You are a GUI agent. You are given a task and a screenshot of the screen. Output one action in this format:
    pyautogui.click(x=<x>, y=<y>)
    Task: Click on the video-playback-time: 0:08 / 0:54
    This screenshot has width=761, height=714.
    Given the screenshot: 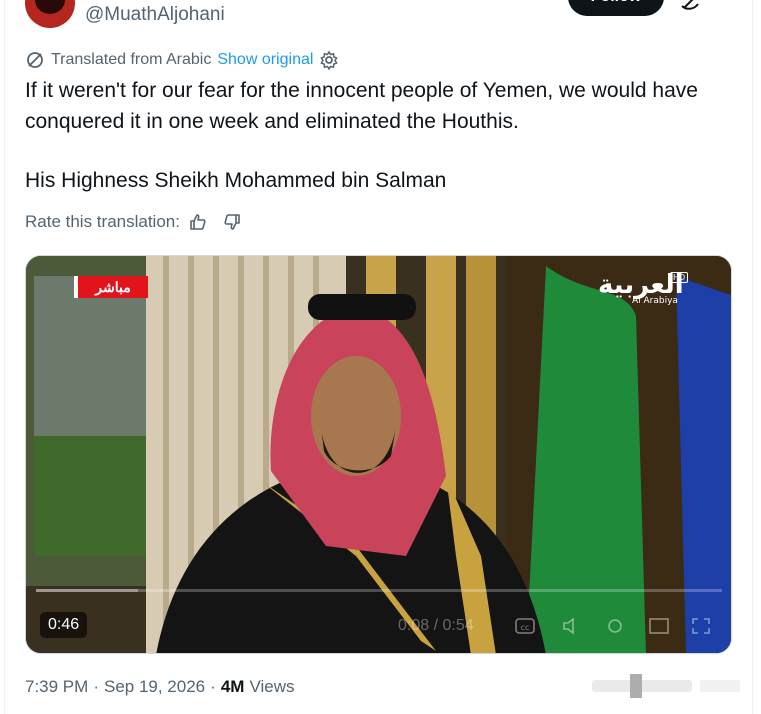 What is the action you would take?
    pyautogui.click(x=436, y=625)
    